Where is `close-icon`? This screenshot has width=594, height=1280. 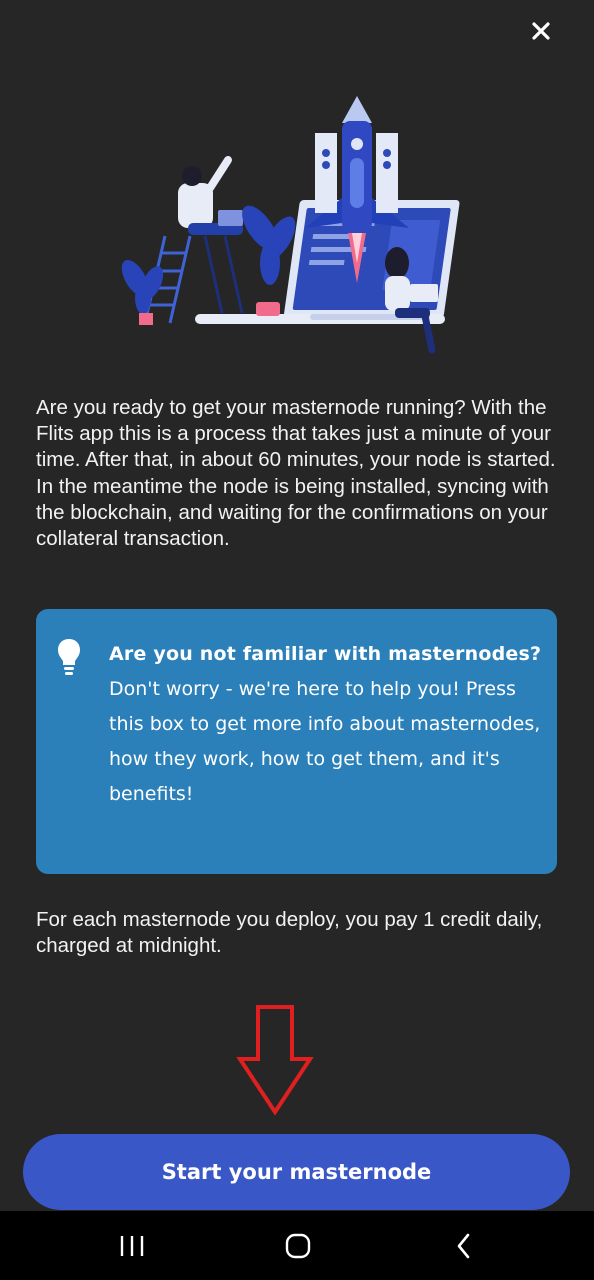
close-icon is located at coordinates (541, 31).